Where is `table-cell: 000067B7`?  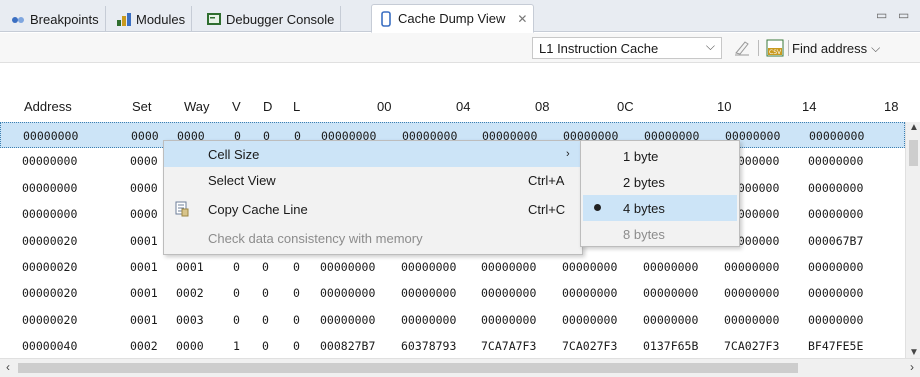
table-cell: 000067B7 is located at coordinates (836, 240).